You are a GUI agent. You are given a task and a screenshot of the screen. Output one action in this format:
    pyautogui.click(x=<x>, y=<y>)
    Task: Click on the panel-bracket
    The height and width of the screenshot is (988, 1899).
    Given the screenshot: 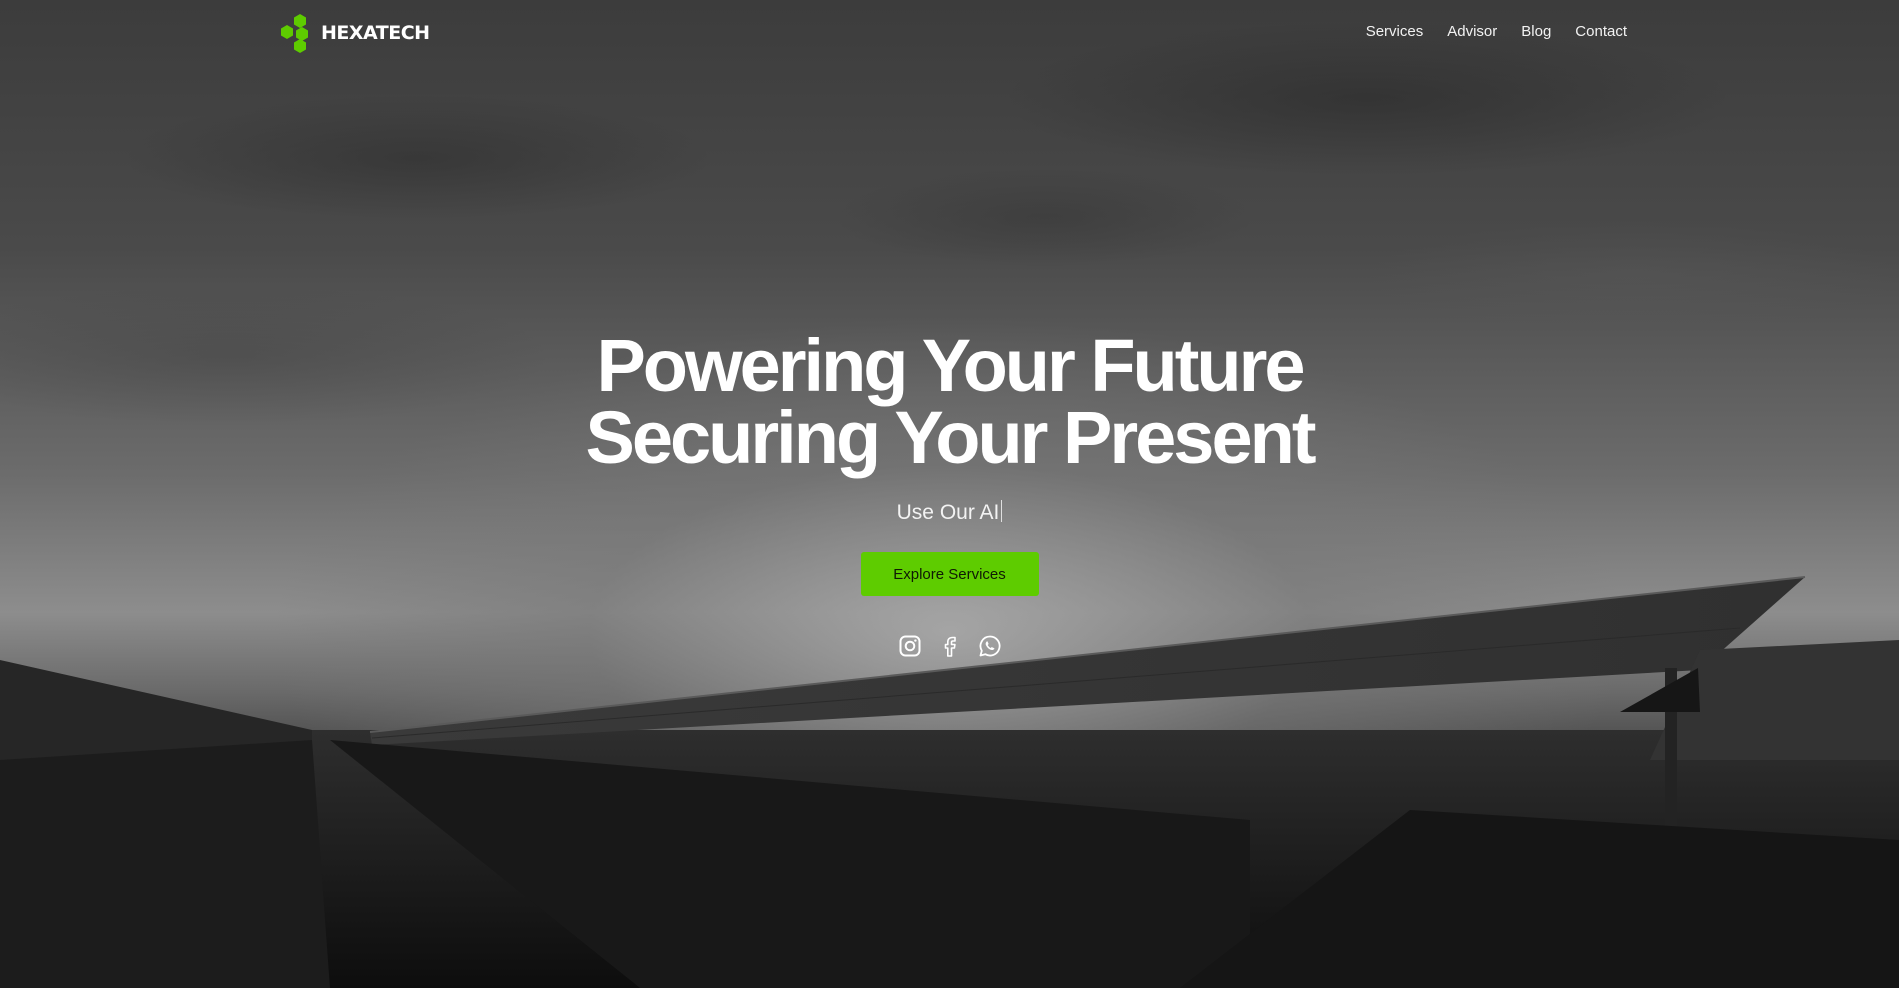 What is the action you would take?
    pyautogui.click(x=1660, y=690)
    